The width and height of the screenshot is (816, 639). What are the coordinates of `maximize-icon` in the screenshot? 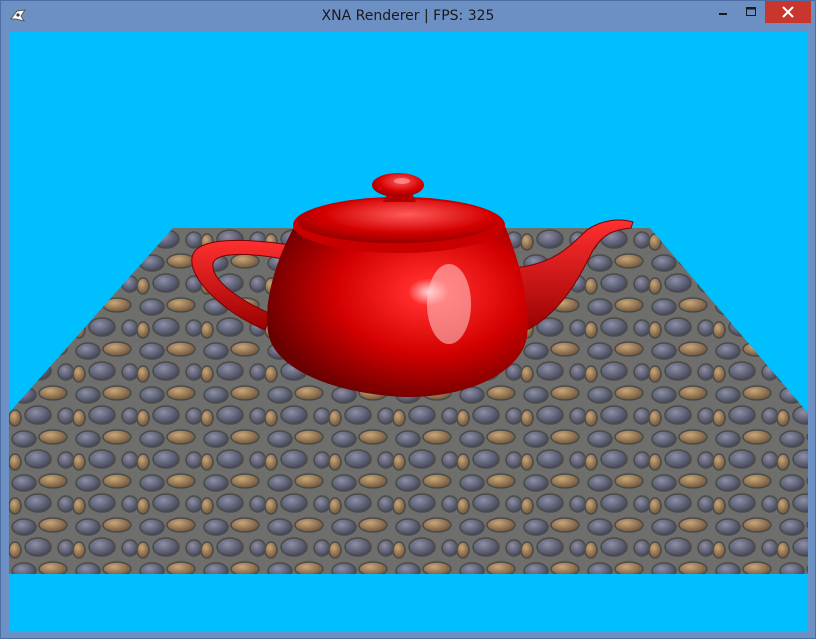 It's located at (751, 11).